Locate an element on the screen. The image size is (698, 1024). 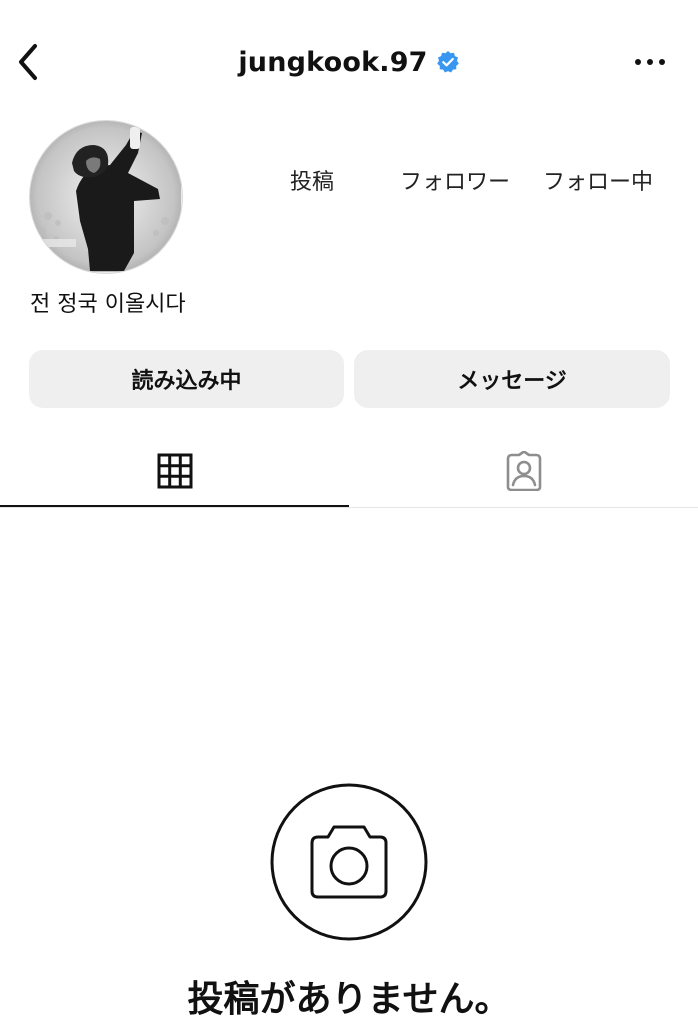
tagged-icon is located at coordinates (523, 471).